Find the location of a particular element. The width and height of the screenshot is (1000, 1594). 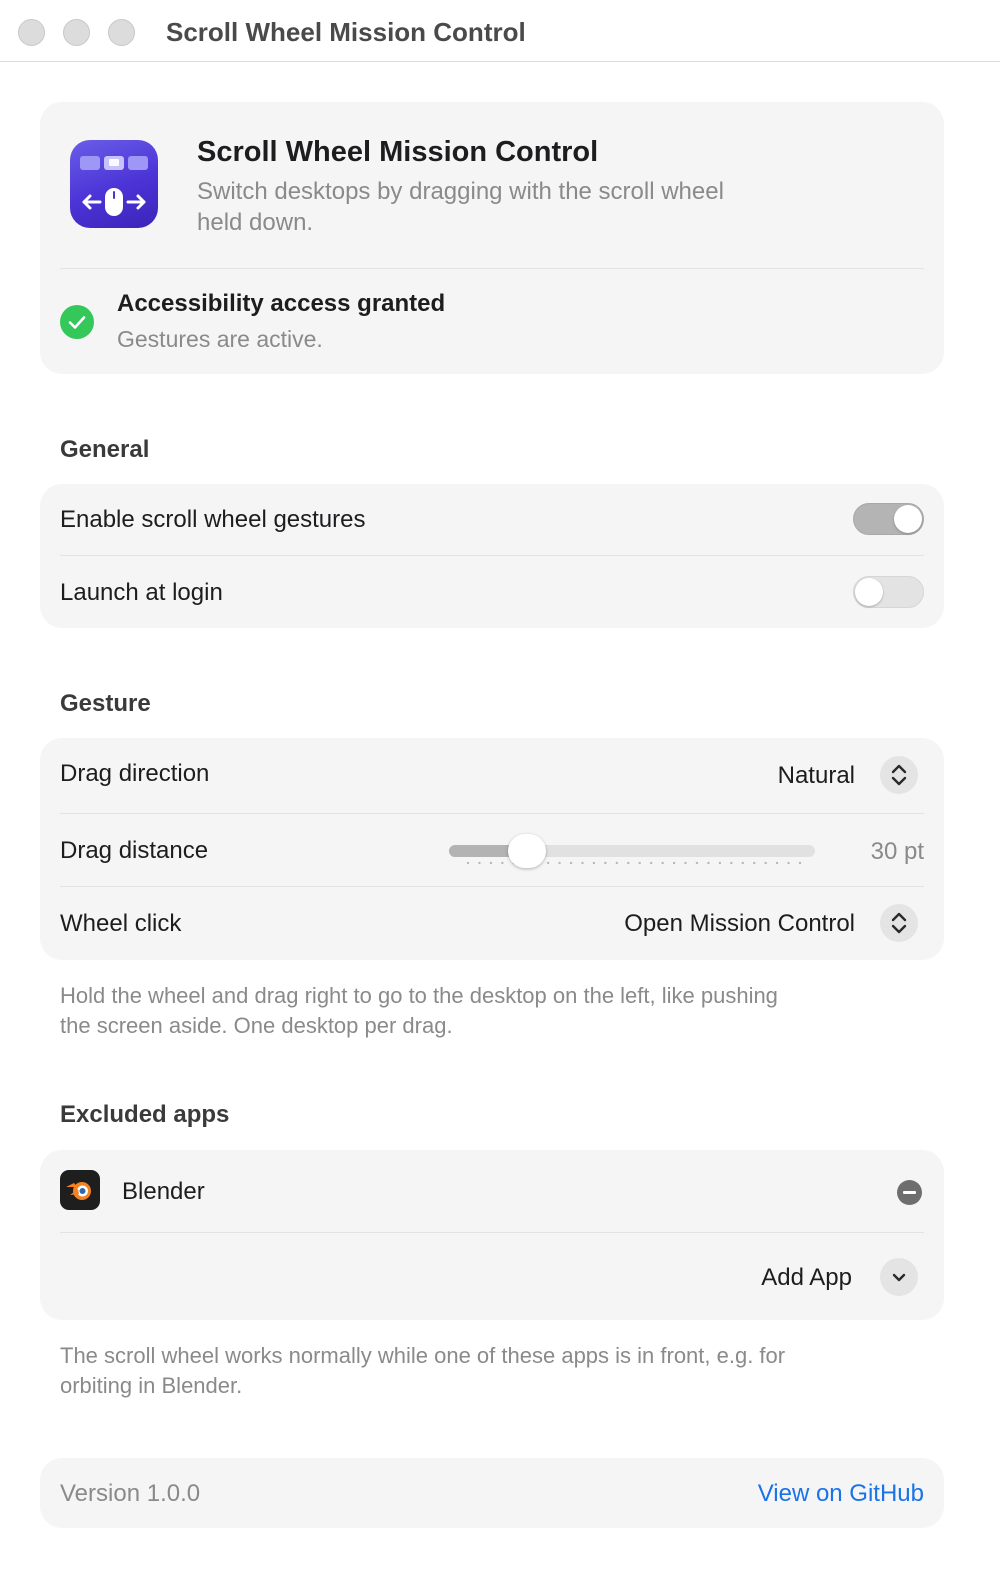

excluded-apps-section-title: Excluded apps is located at coordinates (145, 1114).